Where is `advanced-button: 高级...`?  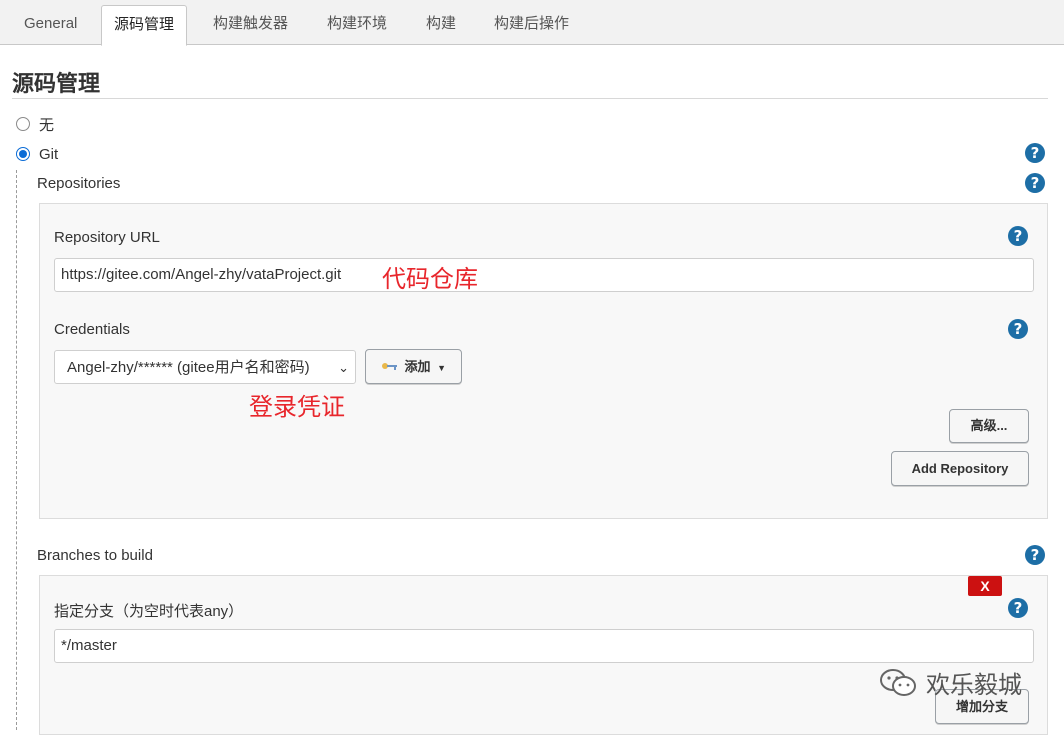 advanced-button: 高级... is located at coordinates (989, 426).